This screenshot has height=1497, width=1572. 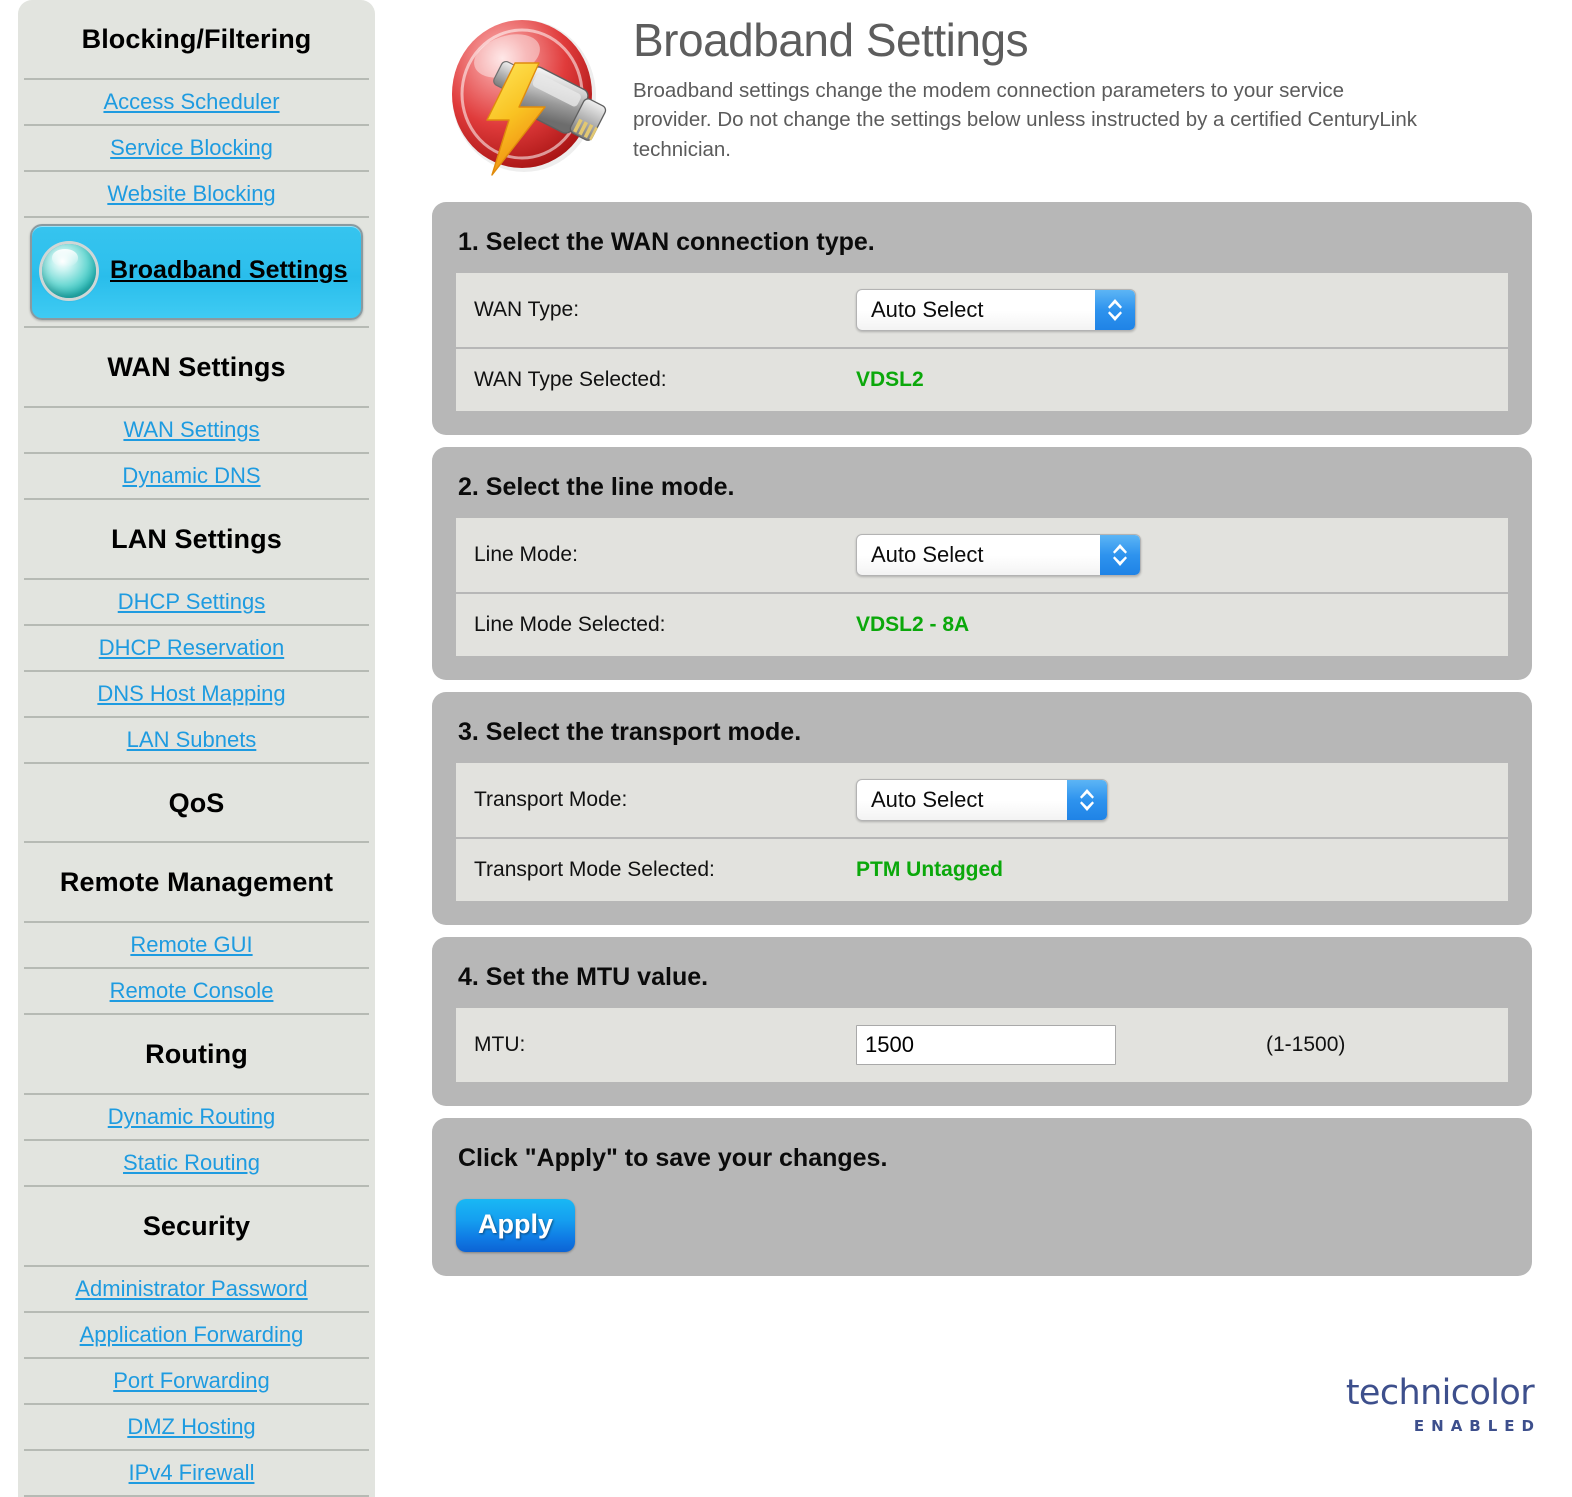 I want to click on sidebar-item-label: Remote GUI, so click(x=191, y=945).